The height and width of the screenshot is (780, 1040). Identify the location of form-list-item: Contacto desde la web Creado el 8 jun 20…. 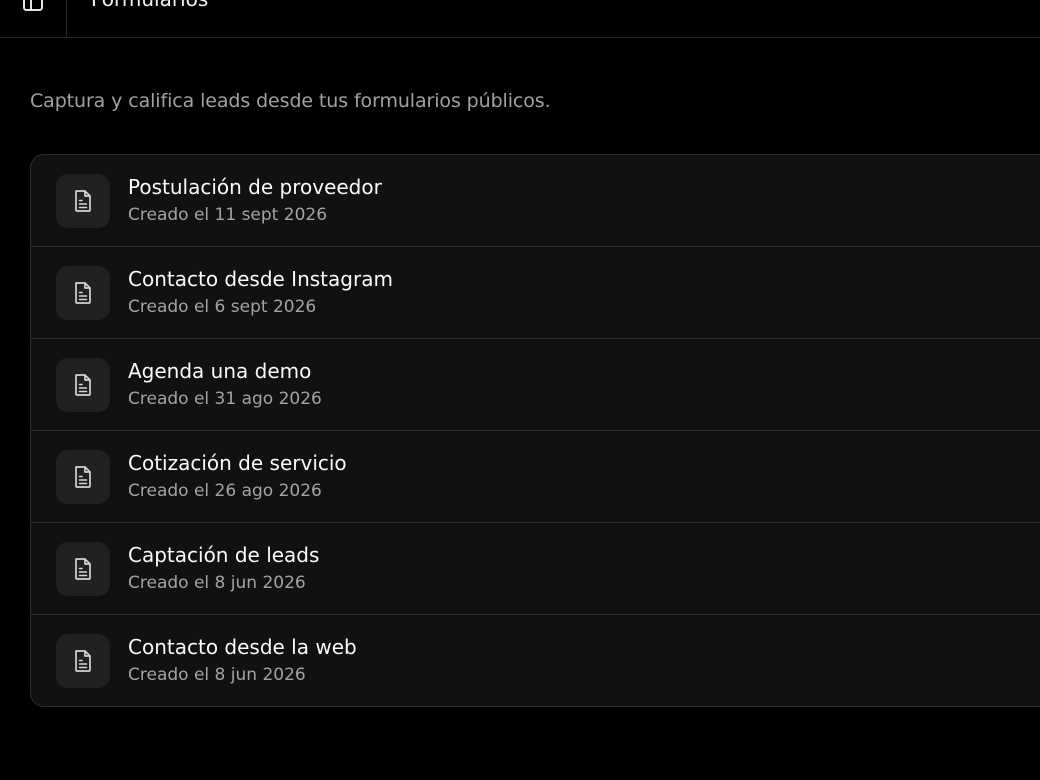
(535, 660).